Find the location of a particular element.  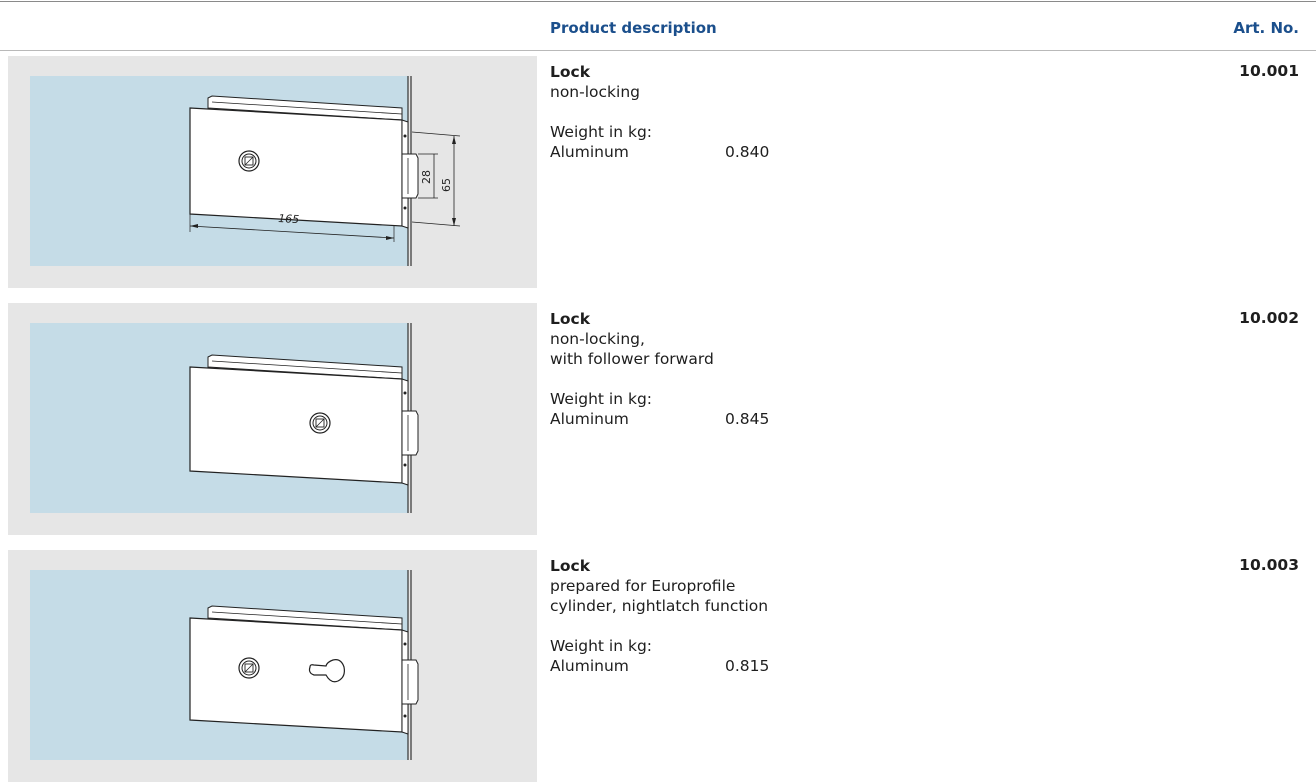

product-image-panel: 165 28 65 is located at coordinates (272, 172).